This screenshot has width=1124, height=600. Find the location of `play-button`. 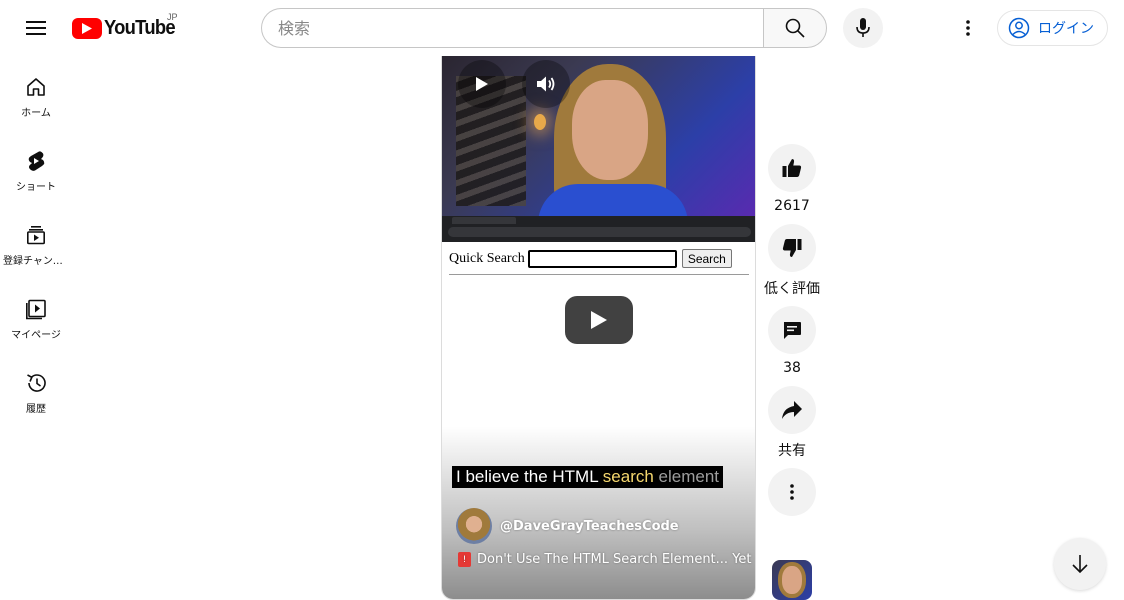

play-button is located at coordinates (482, 84).